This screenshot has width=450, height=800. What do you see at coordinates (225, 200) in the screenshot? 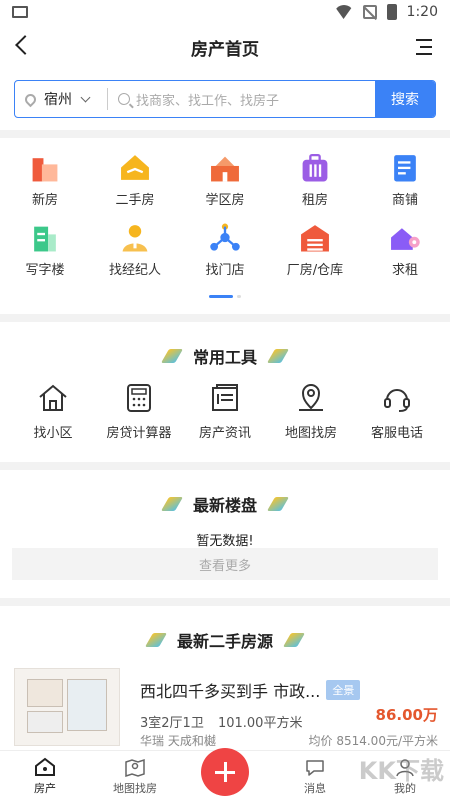
I see `category-label: 学区房` at bounding box center [225, 200].